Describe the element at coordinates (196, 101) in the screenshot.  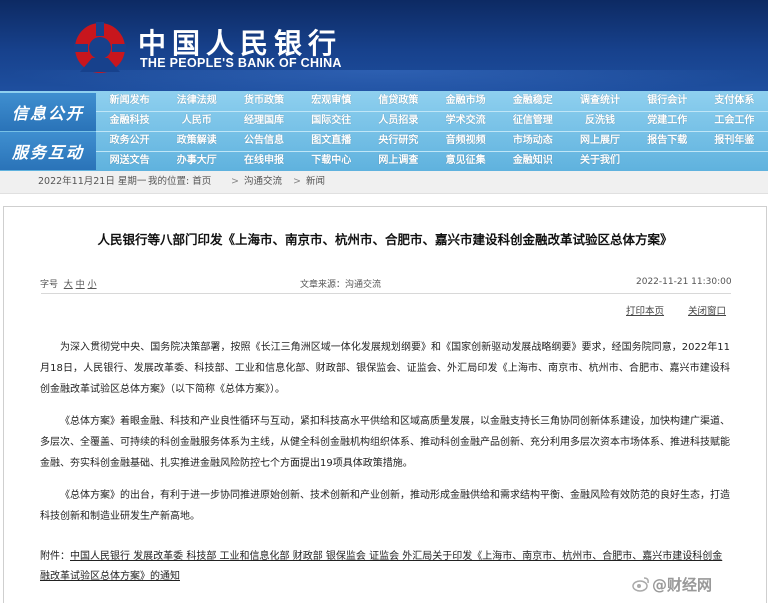
I see `nav-item: 法律法规` at that location.